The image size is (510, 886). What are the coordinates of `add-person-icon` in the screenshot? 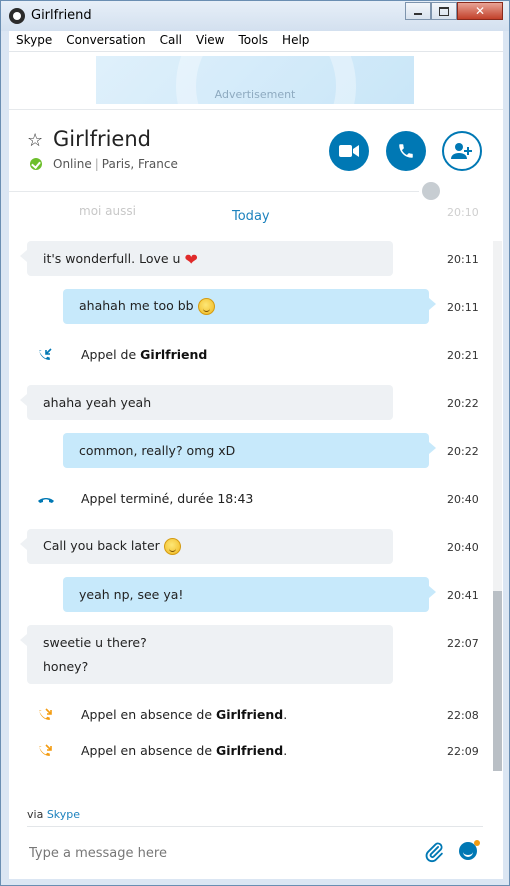 It's located at (461, 151).